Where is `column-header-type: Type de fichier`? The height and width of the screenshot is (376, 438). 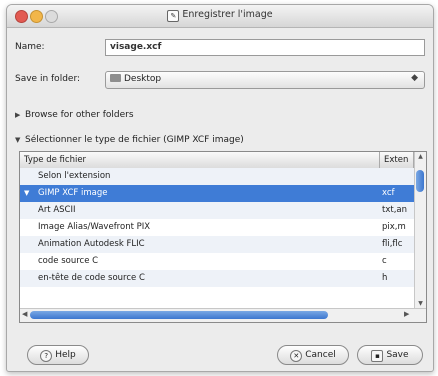 column-header-type: Type de fichier is located at coordinates (200, 160).